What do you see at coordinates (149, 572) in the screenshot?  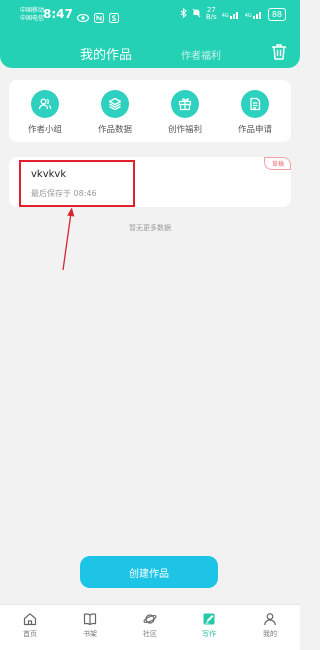 I see `create-work-button: 创建作品` at bounding box center [149, 572].